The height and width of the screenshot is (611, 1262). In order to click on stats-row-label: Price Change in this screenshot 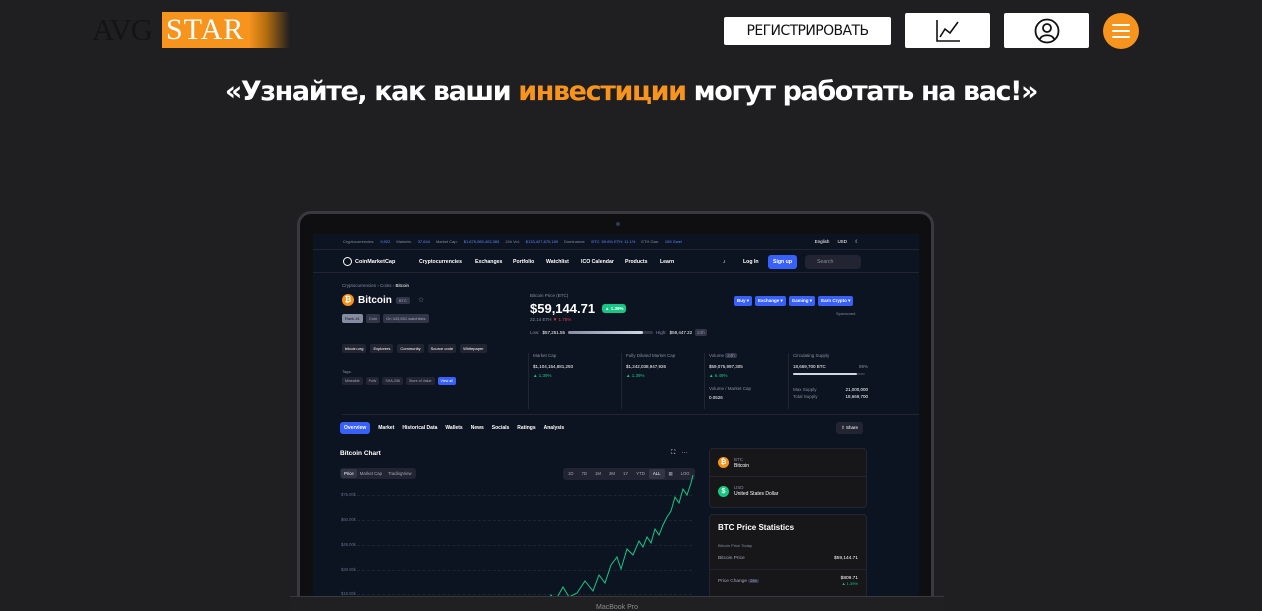, I will do `click(733, 581)`.